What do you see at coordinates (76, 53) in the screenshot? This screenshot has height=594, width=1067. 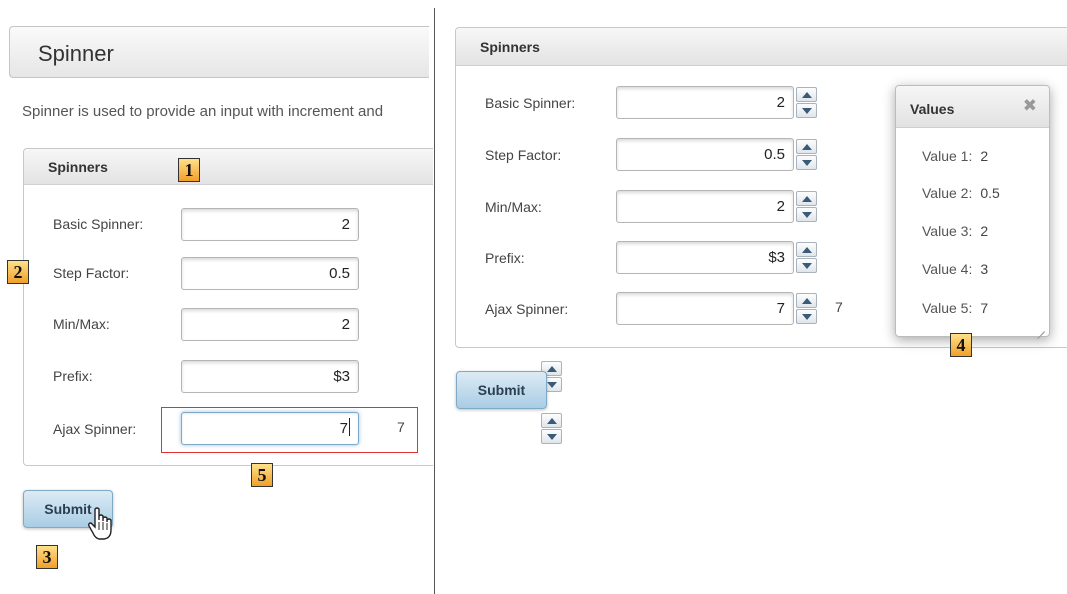 I see `page-title: Spinner` at bounding box center [76, 53].